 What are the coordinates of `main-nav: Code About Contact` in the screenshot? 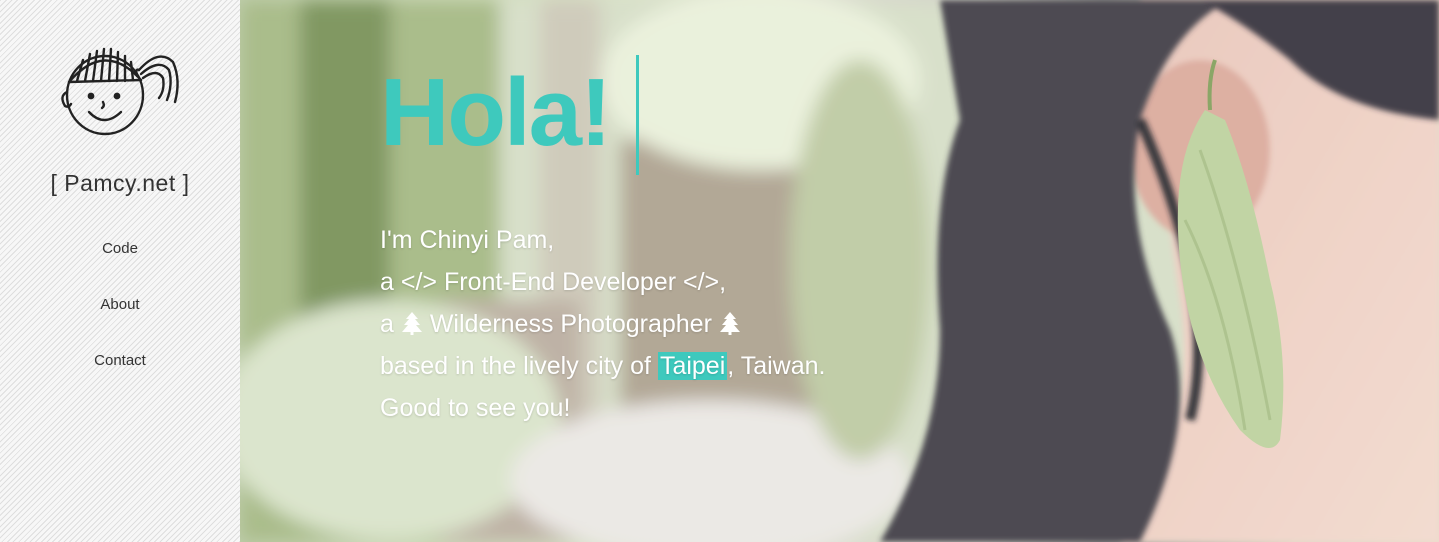 It's located at (120, 322).